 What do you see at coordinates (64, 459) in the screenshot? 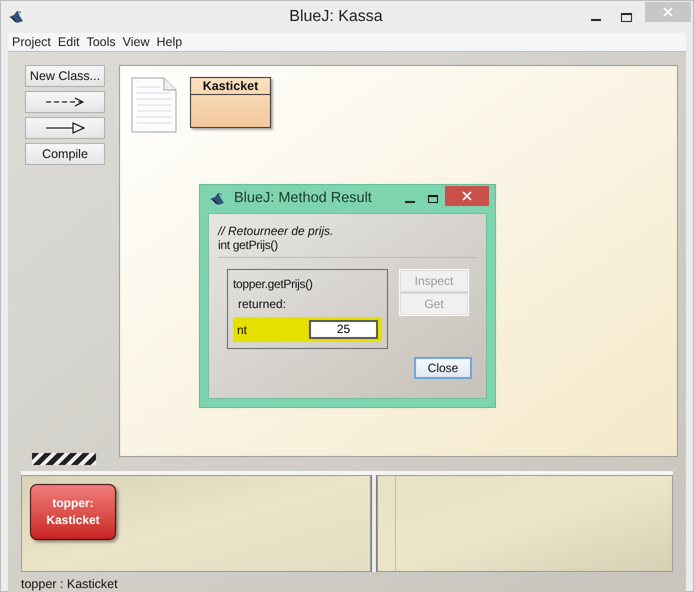
I see `progress-stripe` at bounding box center [64, 459].